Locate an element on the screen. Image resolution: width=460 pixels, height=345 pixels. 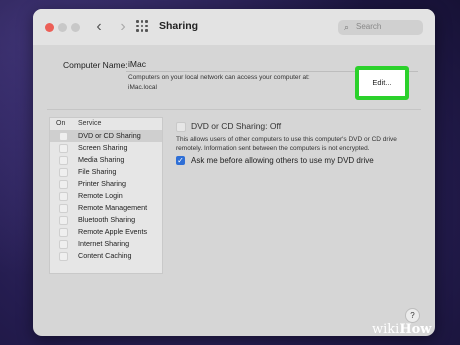
ask-before-allowing-checkbox: ✓ is located at coordinates (180, 160).